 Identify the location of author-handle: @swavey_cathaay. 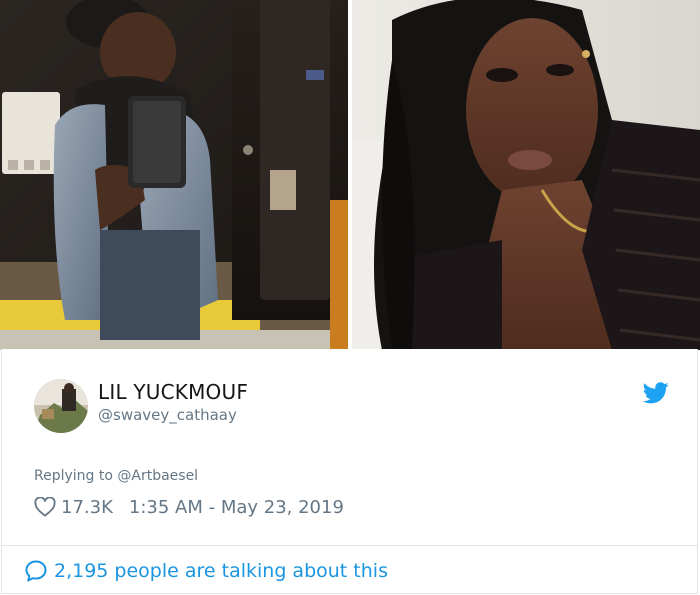
(167, 415).